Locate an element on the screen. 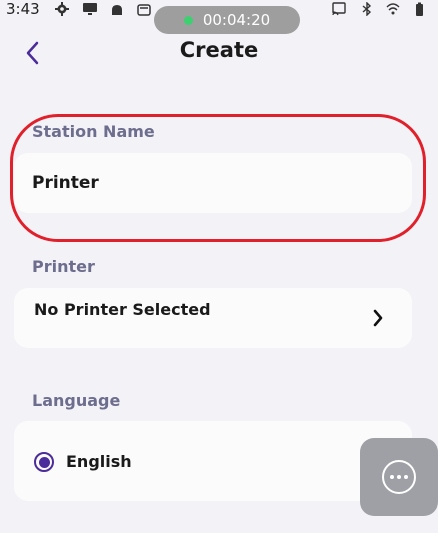 The height and width of the screenshot is (533, 438). battery-icon is located at coordinates (419, 9).